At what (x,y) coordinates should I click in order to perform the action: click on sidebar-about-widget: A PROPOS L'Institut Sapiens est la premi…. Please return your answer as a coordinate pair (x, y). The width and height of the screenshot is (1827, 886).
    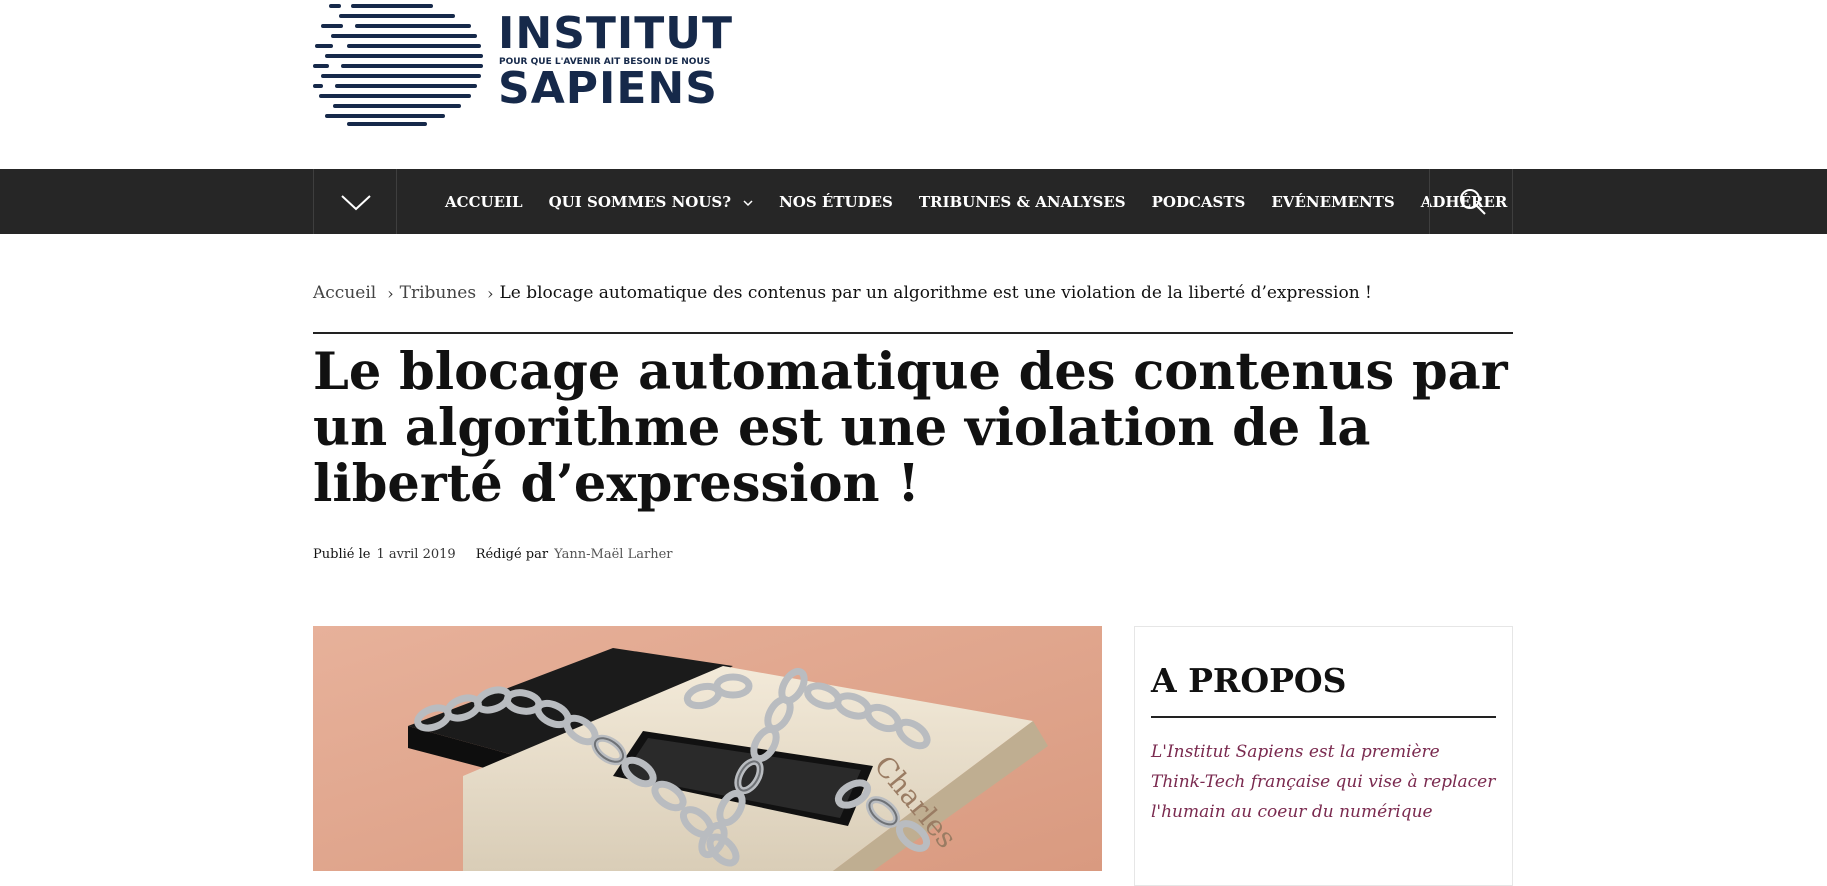
    Looking at the image, I should click on (1323, 756).